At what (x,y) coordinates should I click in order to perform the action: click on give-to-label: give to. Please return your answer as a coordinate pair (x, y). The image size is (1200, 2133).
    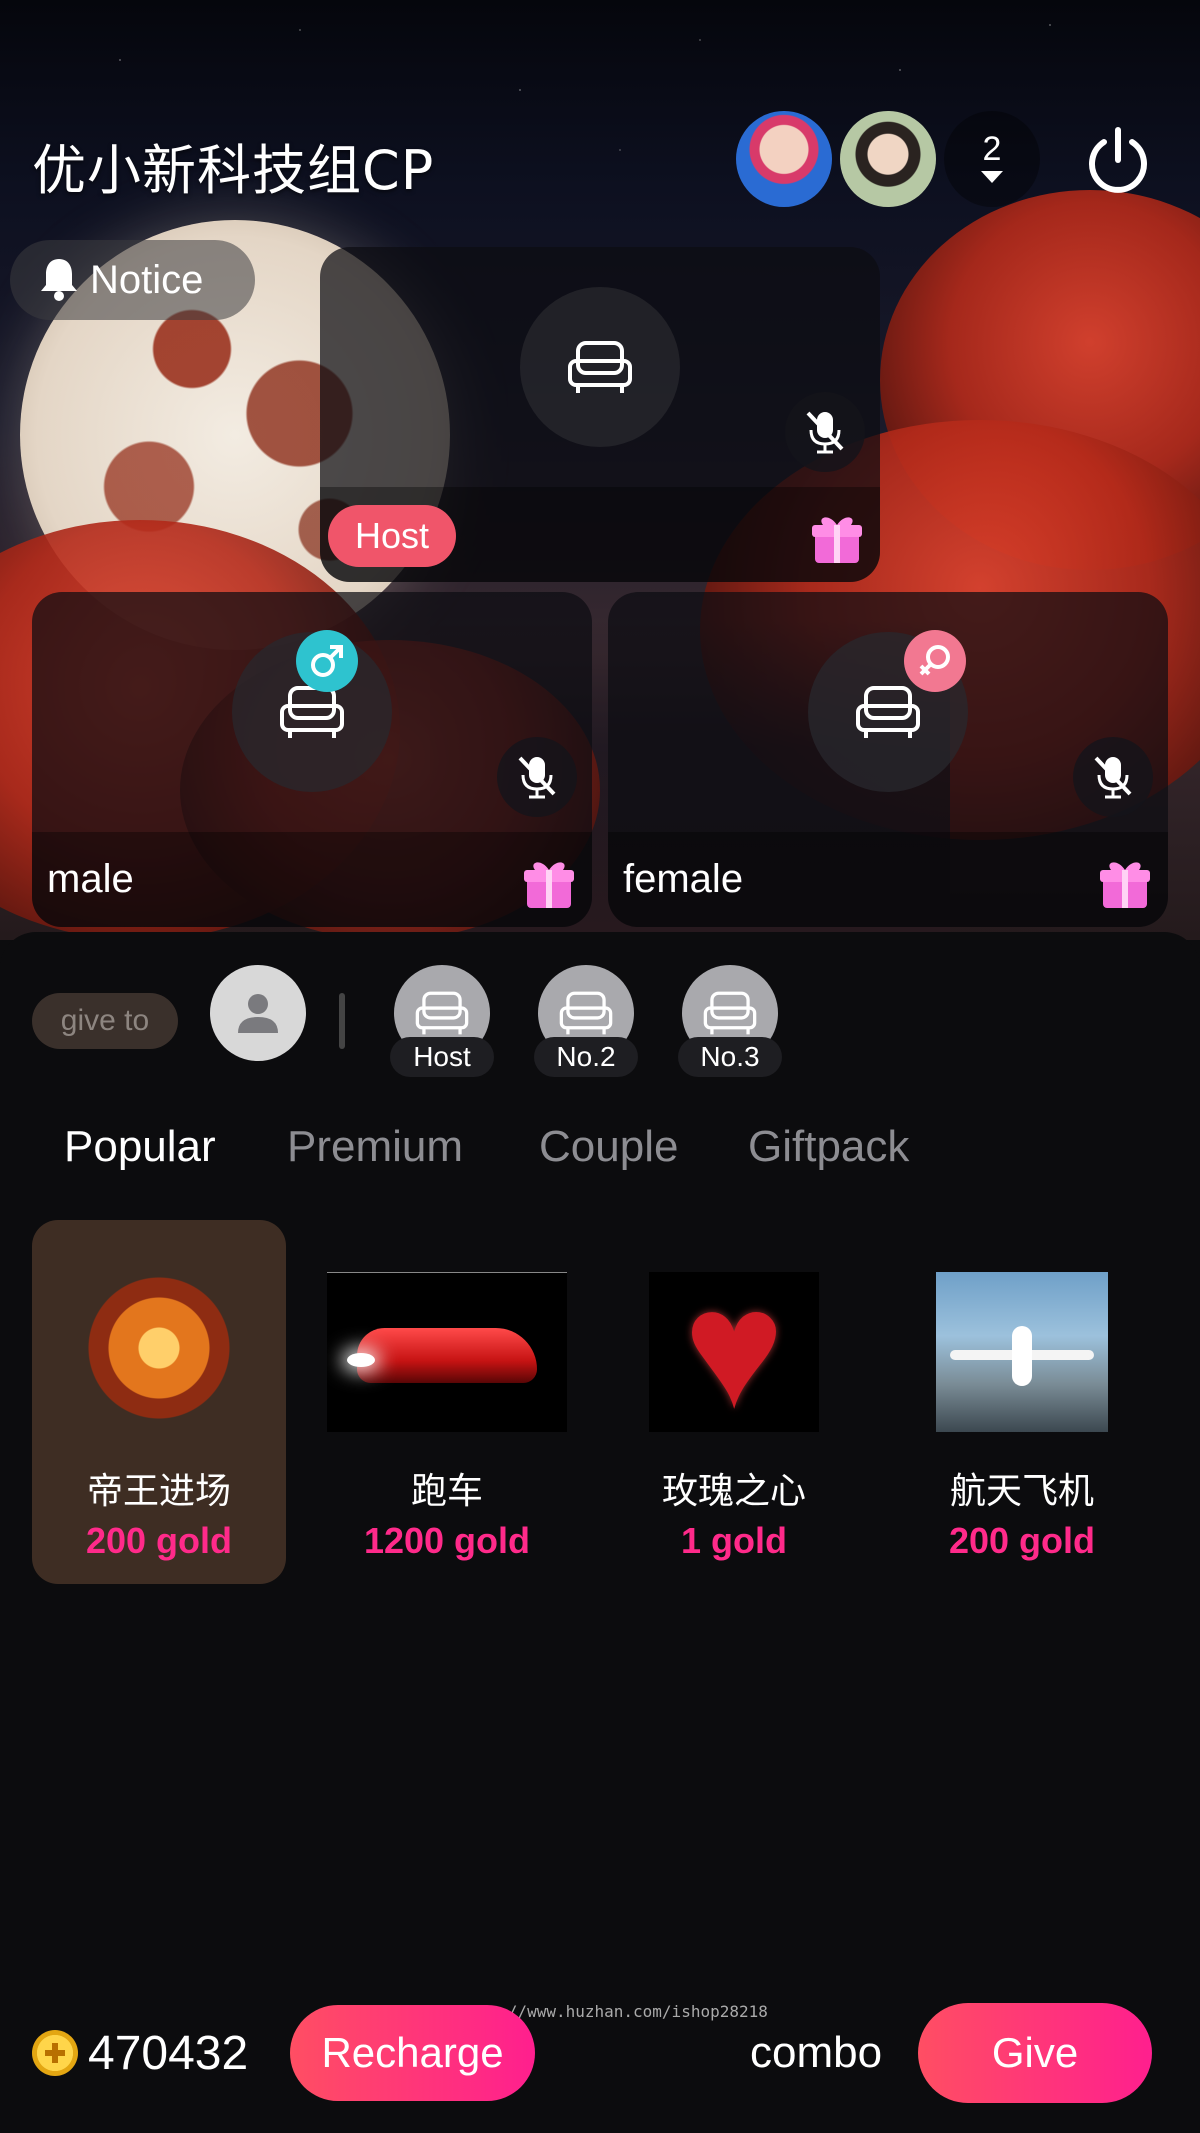
    Looking at the image, I should click on (105, 1021).